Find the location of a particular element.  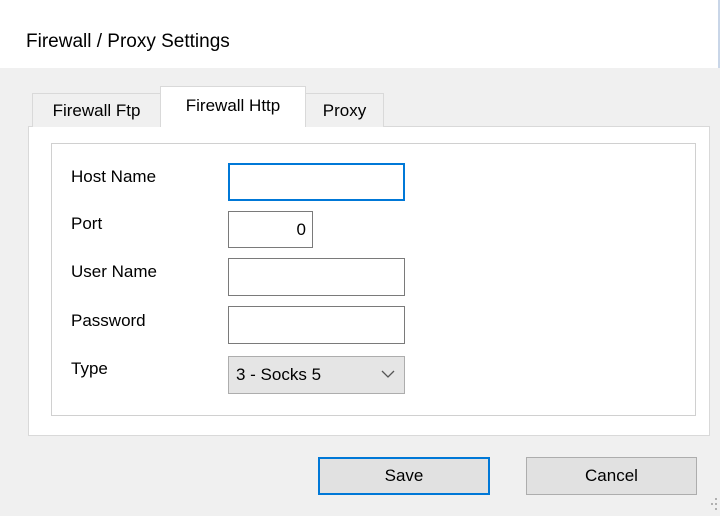

type-label: Type is located at coordinates (89, 368).